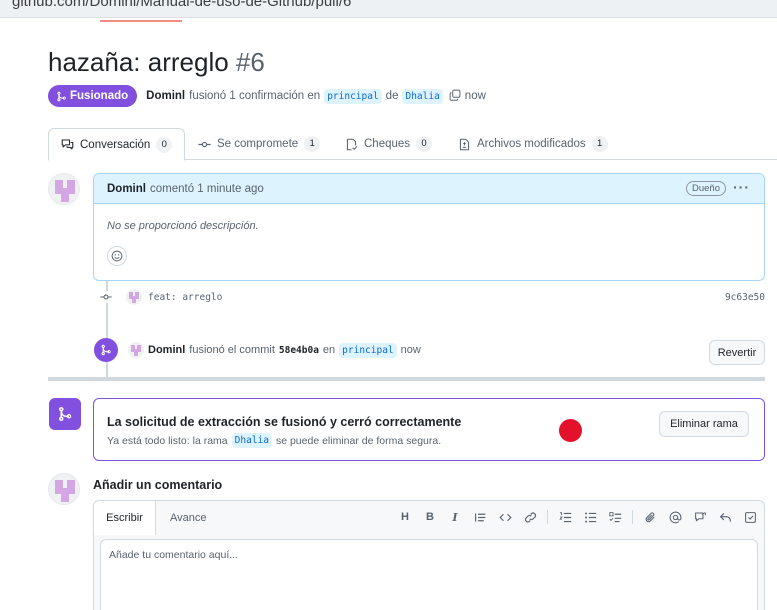 Image resolution: width=777 pixels, height=610 pixels. Describe the element at coordinates (745, 297) in the screenshot. I see `commit-sha-link: 9c63e50` at that location.